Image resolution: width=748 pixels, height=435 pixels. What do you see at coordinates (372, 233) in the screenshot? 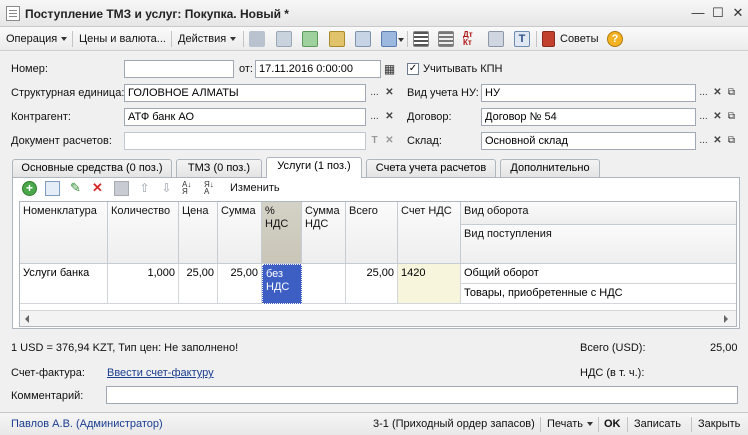
I see `header-total: Всего` at bounding box center [372, 233].